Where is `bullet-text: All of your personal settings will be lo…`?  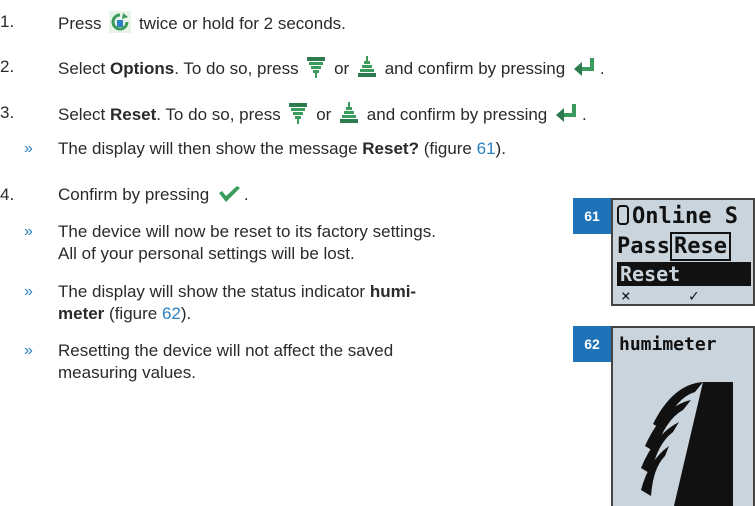 bullet-text: All of your personal settings will be lo… is located at coordinates (206, 253).